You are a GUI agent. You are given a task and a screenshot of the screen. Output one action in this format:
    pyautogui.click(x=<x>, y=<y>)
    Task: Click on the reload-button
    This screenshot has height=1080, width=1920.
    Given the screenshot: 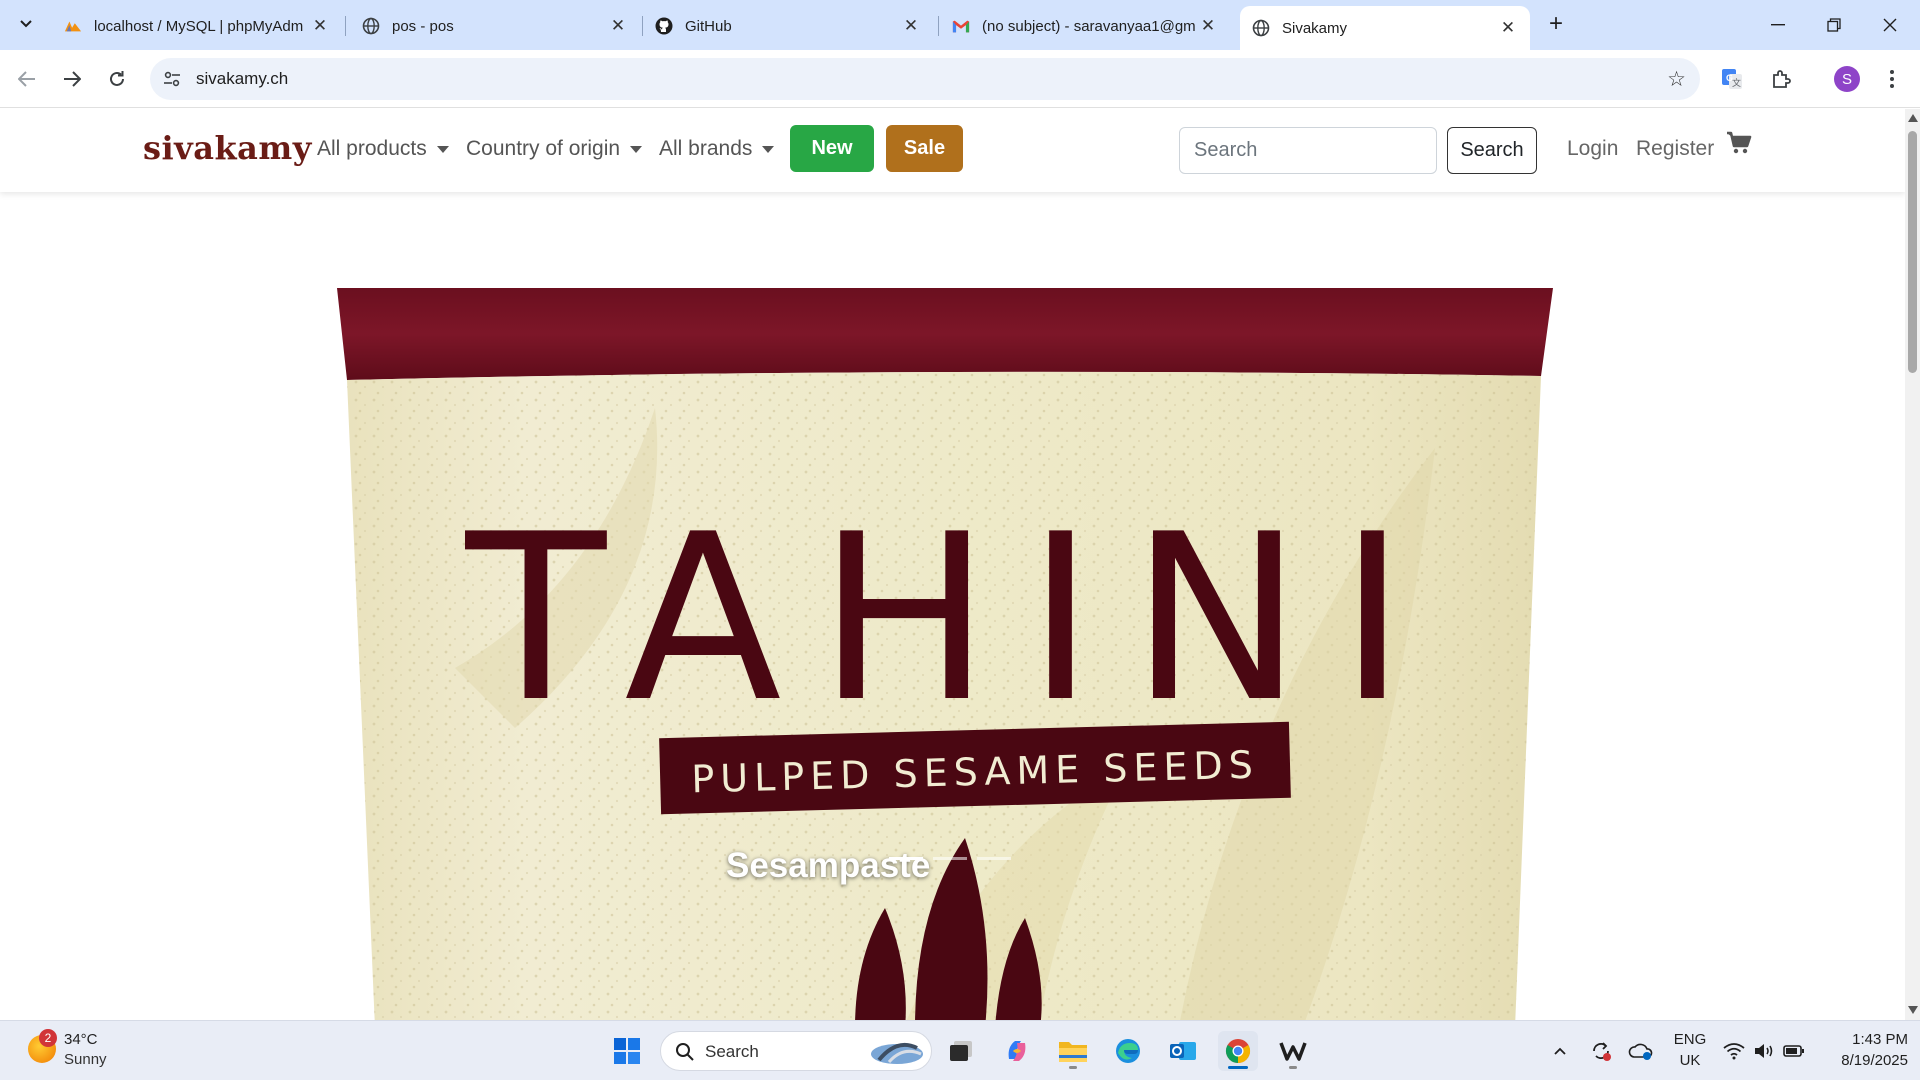 What is the action you would take?
    pyautogui.click(x=117, y=79)
    